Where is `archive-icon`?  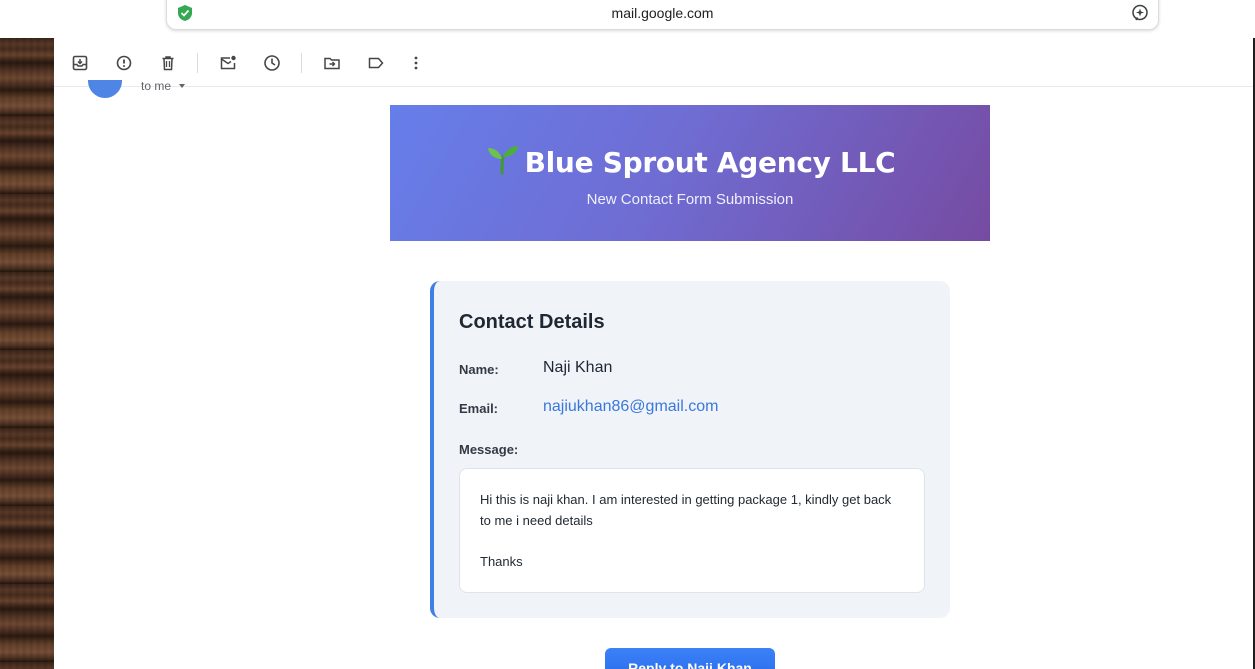
archive-icon is located at coordinates (80, 63).